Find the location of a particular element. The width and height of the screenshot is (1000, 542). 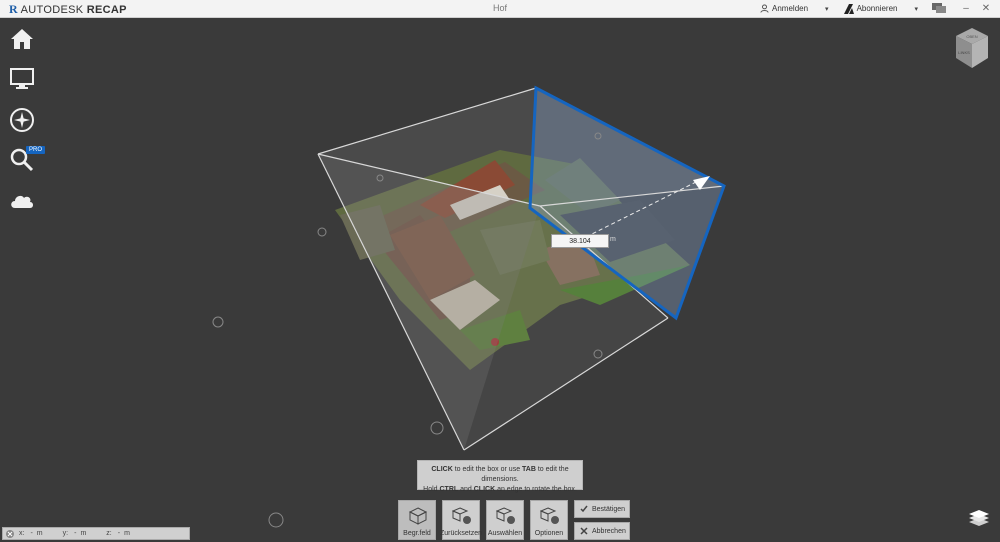

crosshair-icon is located at coordinates (10, 533).